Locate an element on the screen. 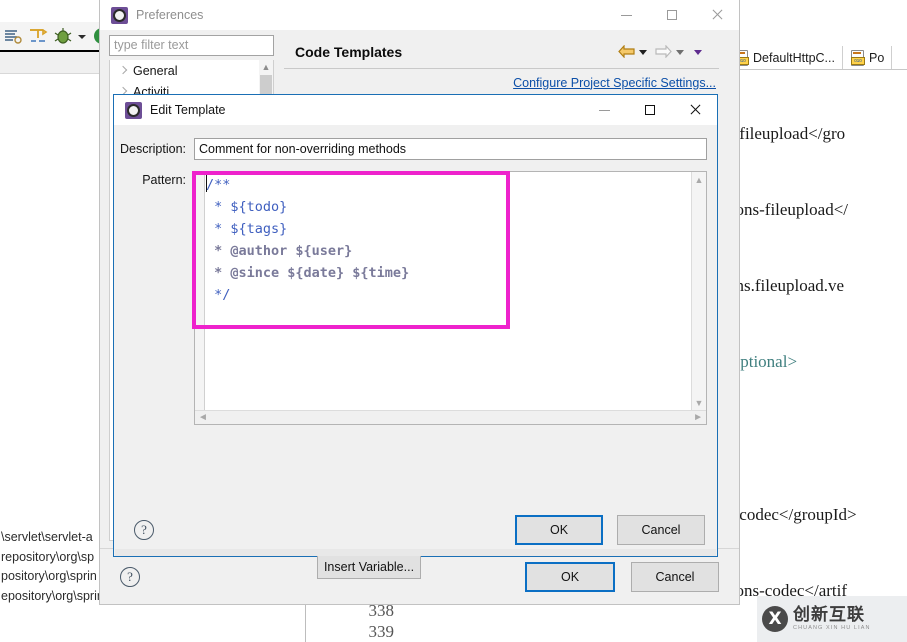 The height and width of the screenshot is (642, 907). pattern-line: * @since ${date} ${time} is located at coordinates (308, 273).